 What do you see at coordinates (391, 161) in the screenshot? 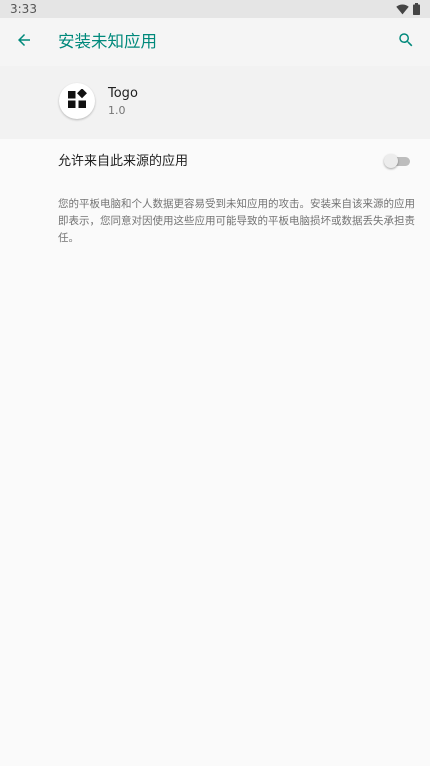
I see `toggle-thumb` at bounding box center [391, 161].